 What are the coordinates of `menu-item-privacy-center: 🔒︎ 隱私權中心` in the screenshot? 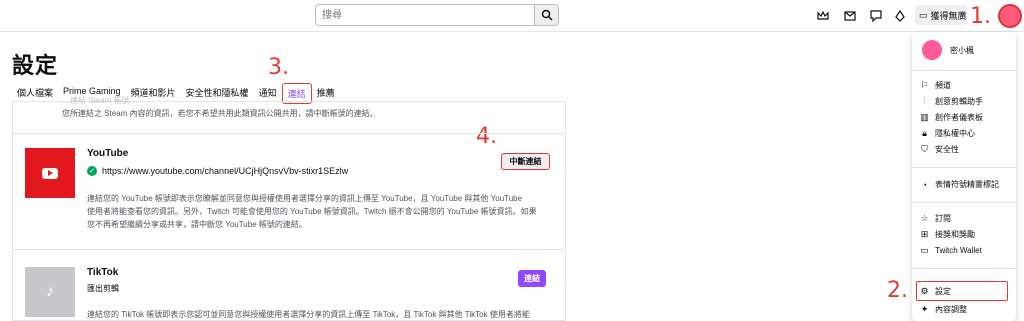 It's located at (965, 133).